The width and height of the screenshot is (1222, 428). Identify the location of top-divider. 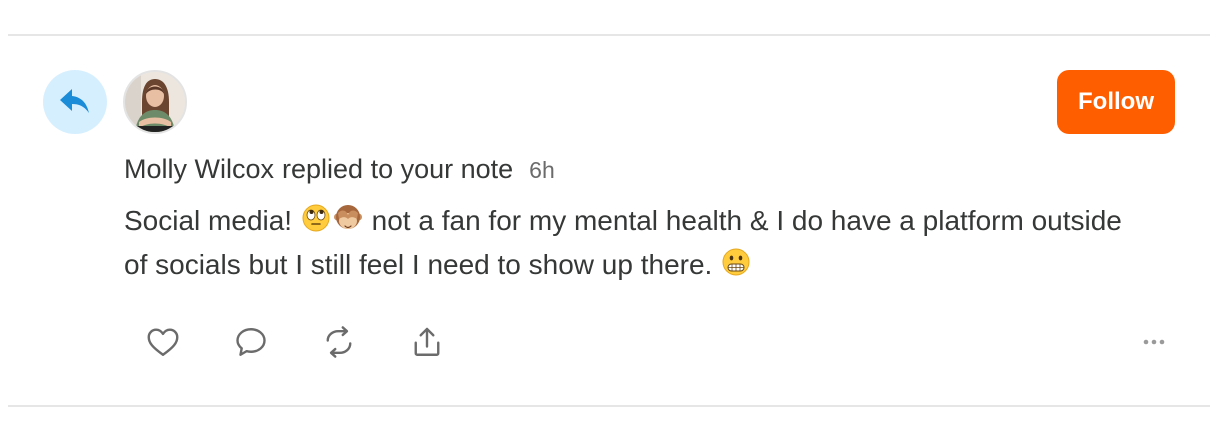
(609, 35).